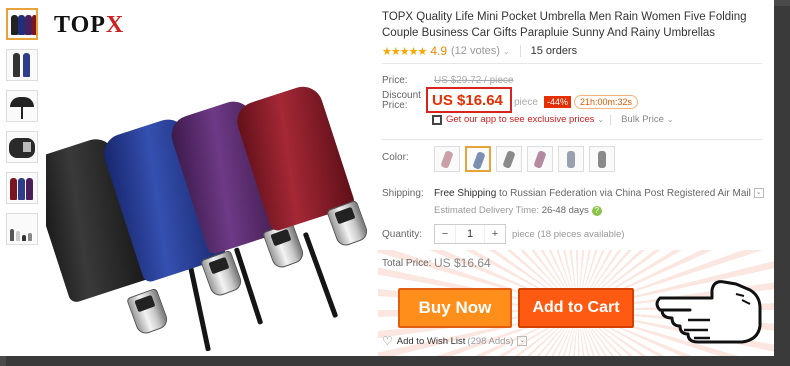 This screenshot has width=790, height=366. What do you see at coordinates (437, 119) in the screenshot?
I see `qr-code-icon` at bounding box center [437, 119].